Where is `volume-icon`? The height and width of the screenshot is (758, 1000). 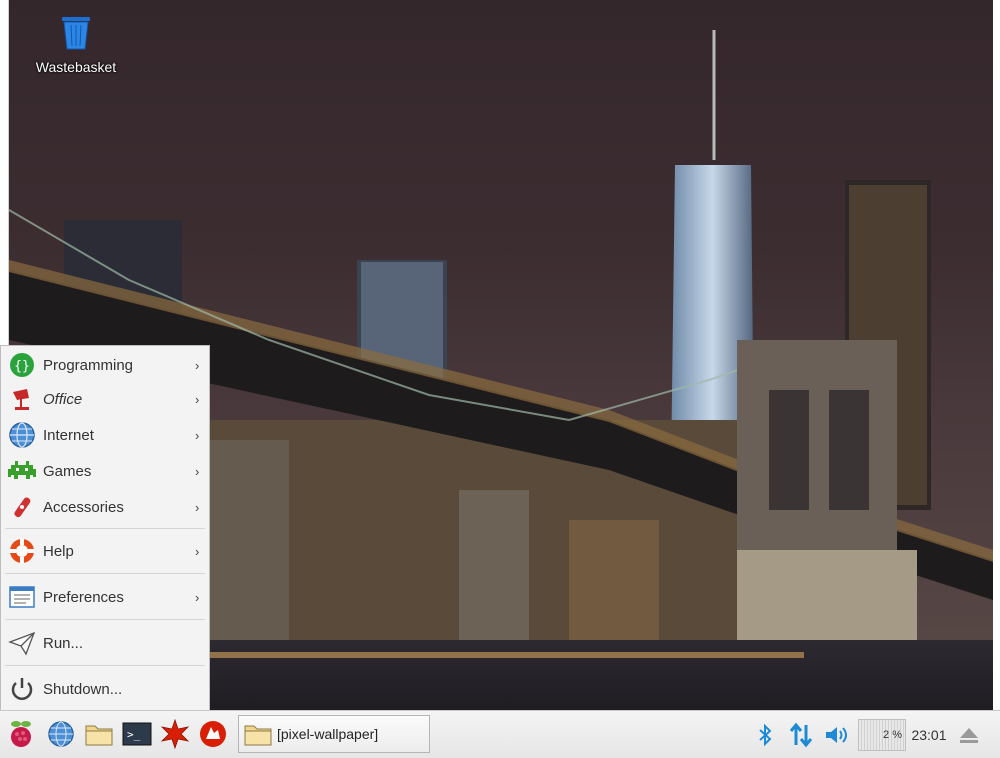
volume-icon is located at coordinates (836, 735).